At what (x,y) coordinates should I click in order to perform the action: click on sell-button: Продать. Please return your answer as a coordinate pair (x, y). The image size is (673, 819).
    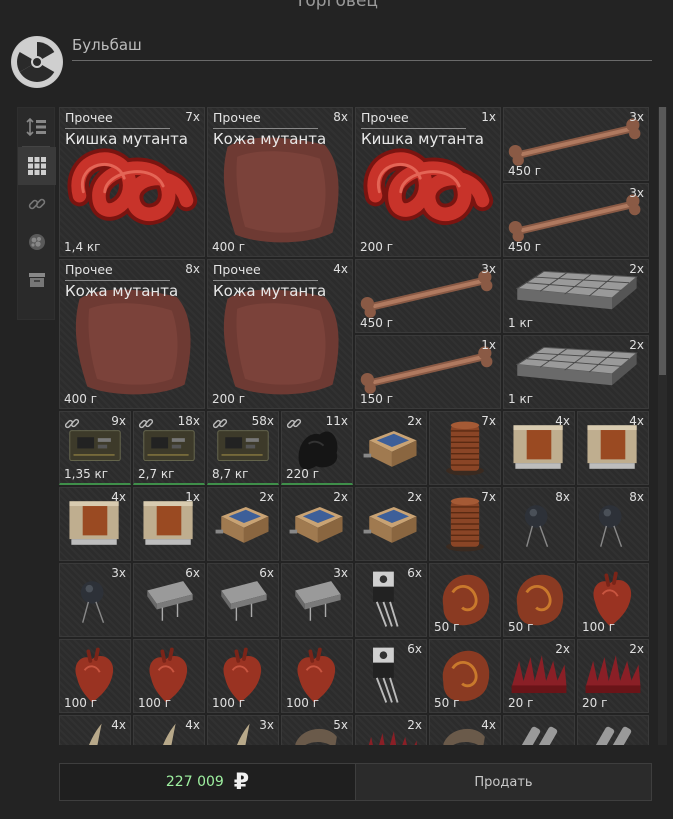
    Looking at the image, I should click on (503, 782).